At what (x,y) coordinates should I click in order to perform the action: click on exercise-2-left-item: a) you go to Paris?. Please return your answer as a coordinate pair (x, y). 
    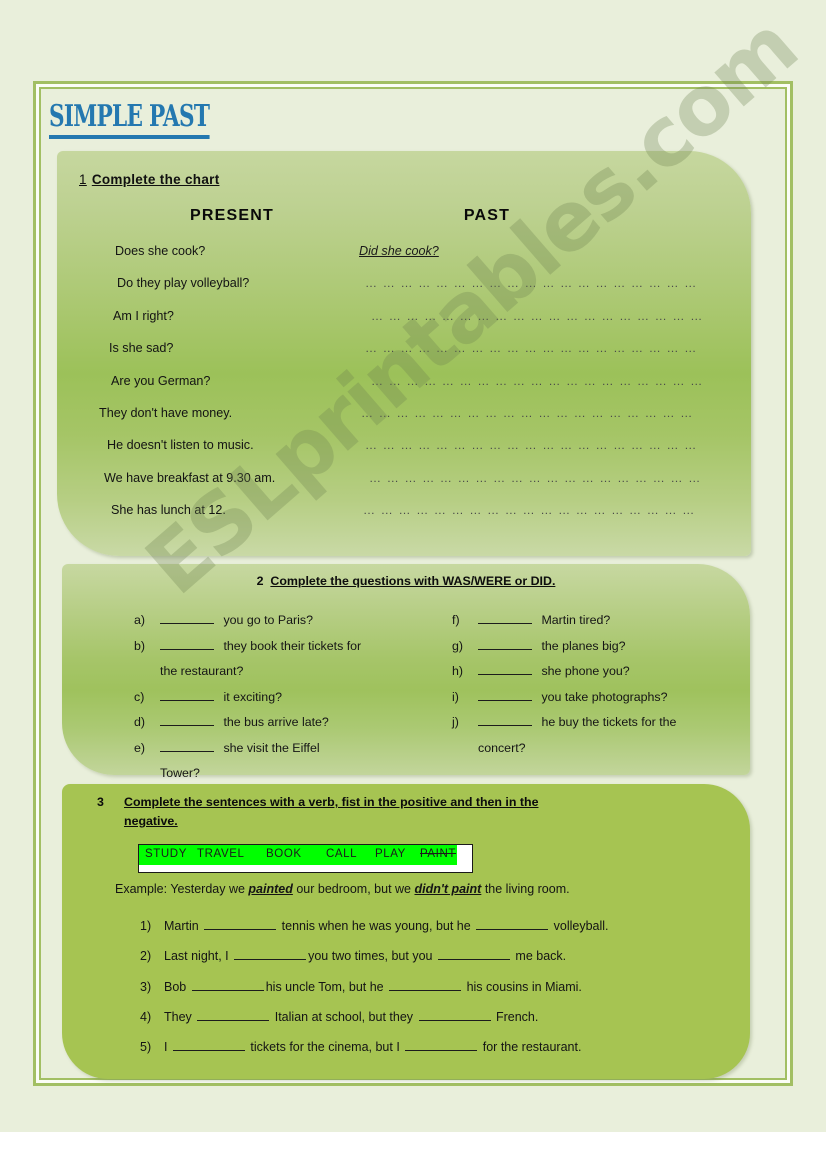
    Looking at the image, I should click on (294, 621).